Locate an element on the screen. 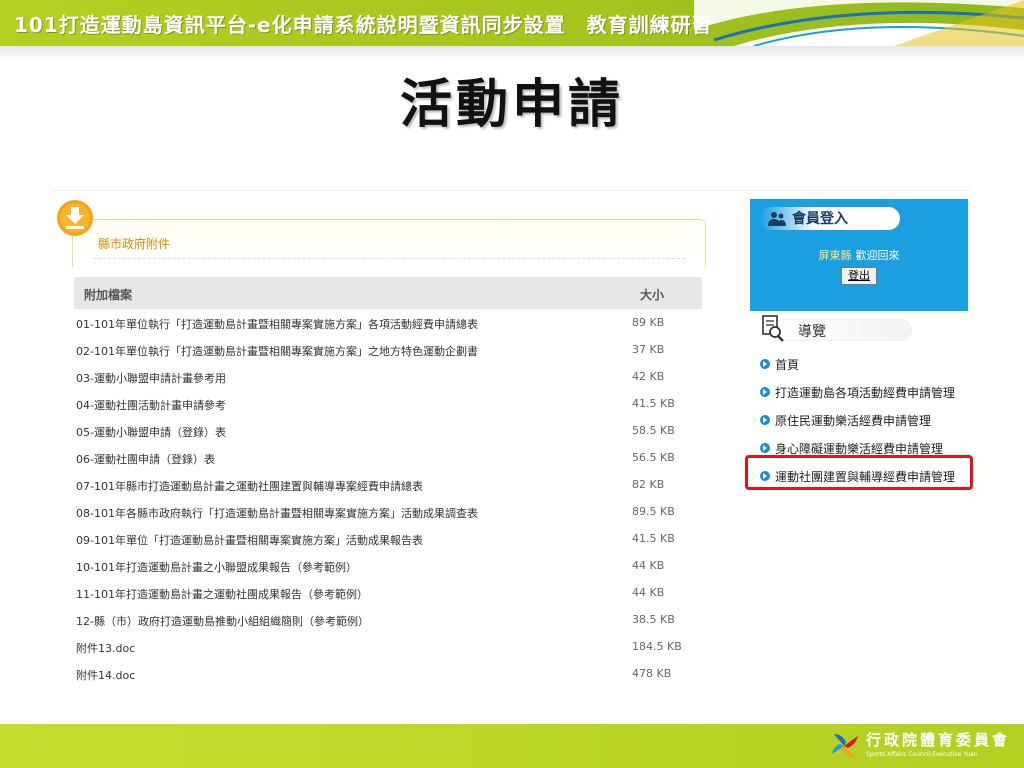 Image resolution: width=1024 pixels, height=768 pixels. file-link: 09-101年單位「打造運動島計畫暨相關專案實施方案」活動成果報告表 is located at coordinates (249, 540).